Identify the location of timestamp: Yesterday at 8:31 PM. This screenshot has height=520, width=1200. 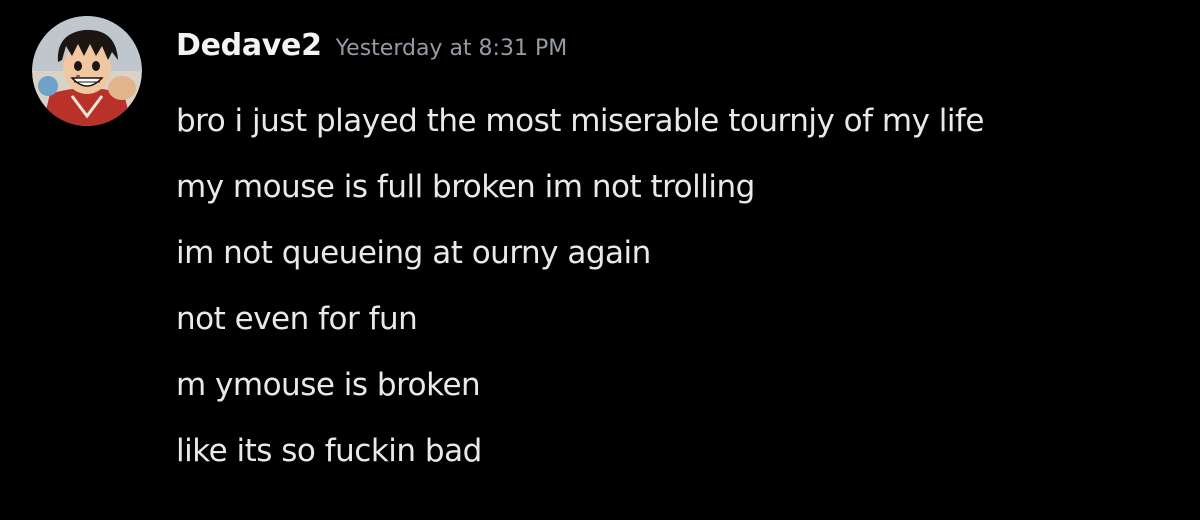
(452, 48).